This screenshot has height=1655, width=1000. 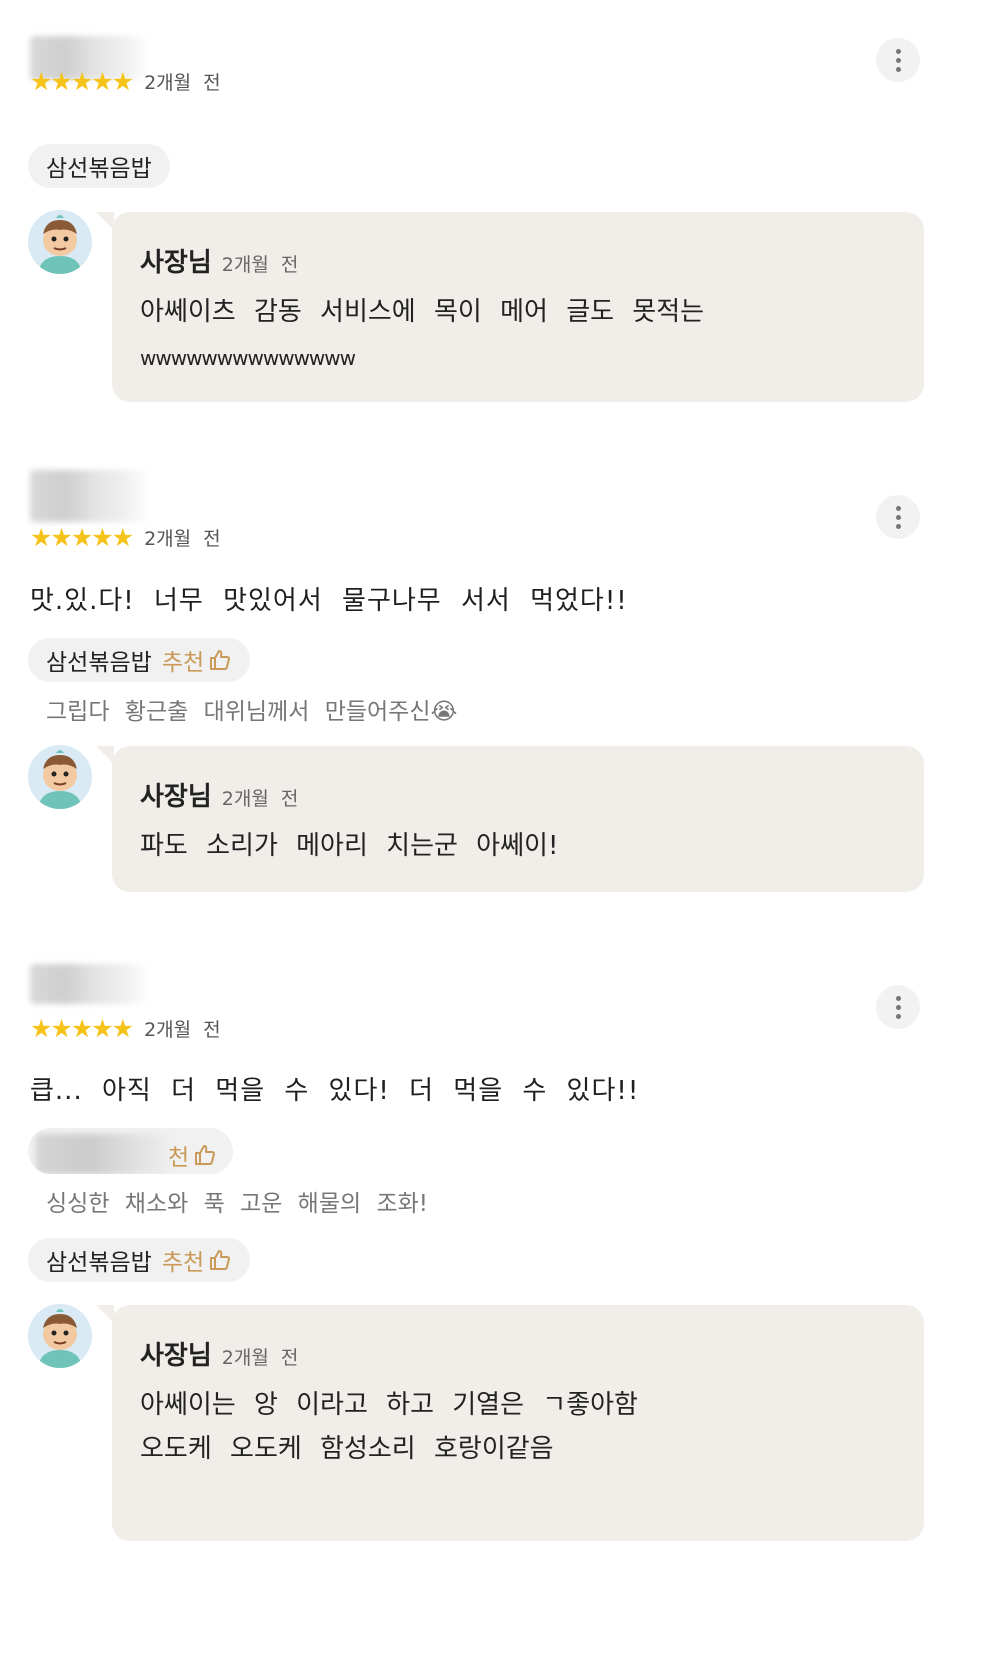 I want to click on menu-chip: 삼선볶음밥, so click(x=99, y=166).